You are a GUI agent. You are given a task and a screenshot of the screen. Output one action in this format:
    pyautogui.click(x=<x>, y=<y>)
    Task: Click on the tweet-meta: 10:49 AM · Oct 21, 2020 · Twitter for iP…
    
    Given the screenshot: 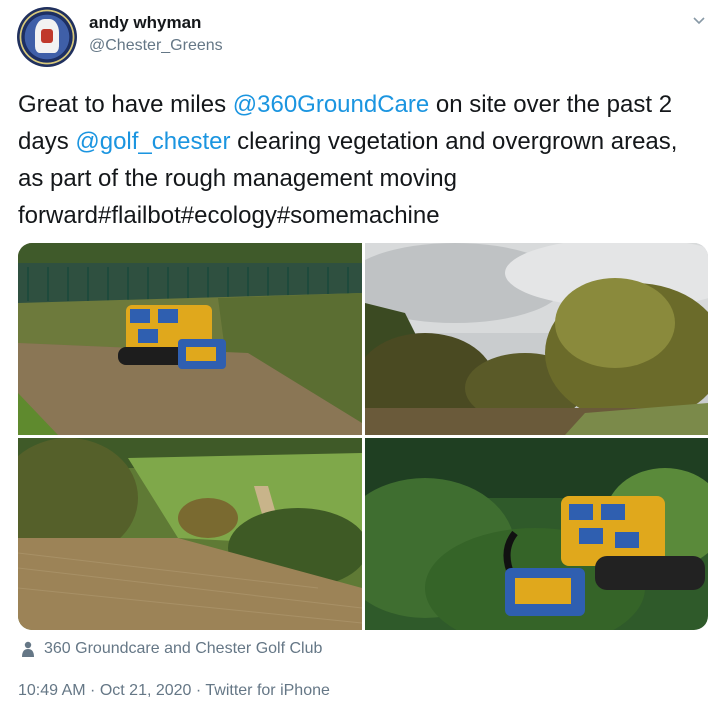 What is the action you would take?
    pyautogui.click(x=174, y=691)
    